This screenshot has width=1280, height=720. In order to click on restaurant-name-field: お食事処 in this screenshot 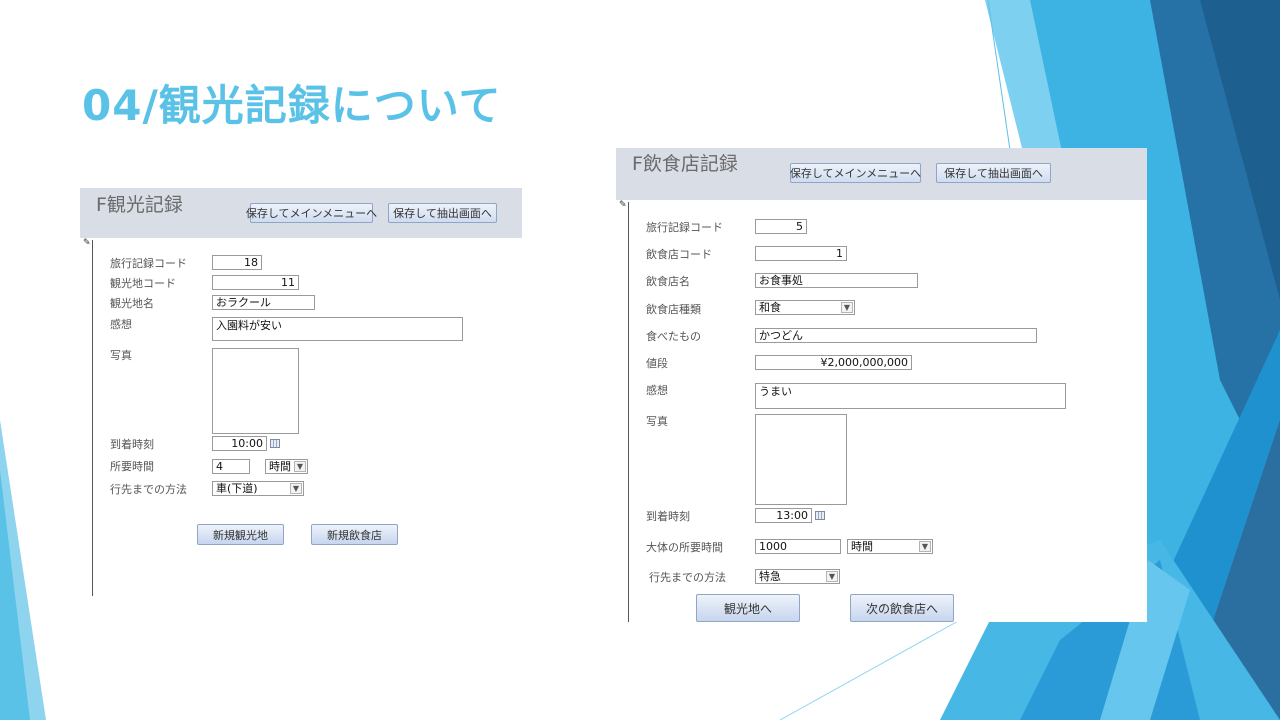, I will do `click(836, 280)`.